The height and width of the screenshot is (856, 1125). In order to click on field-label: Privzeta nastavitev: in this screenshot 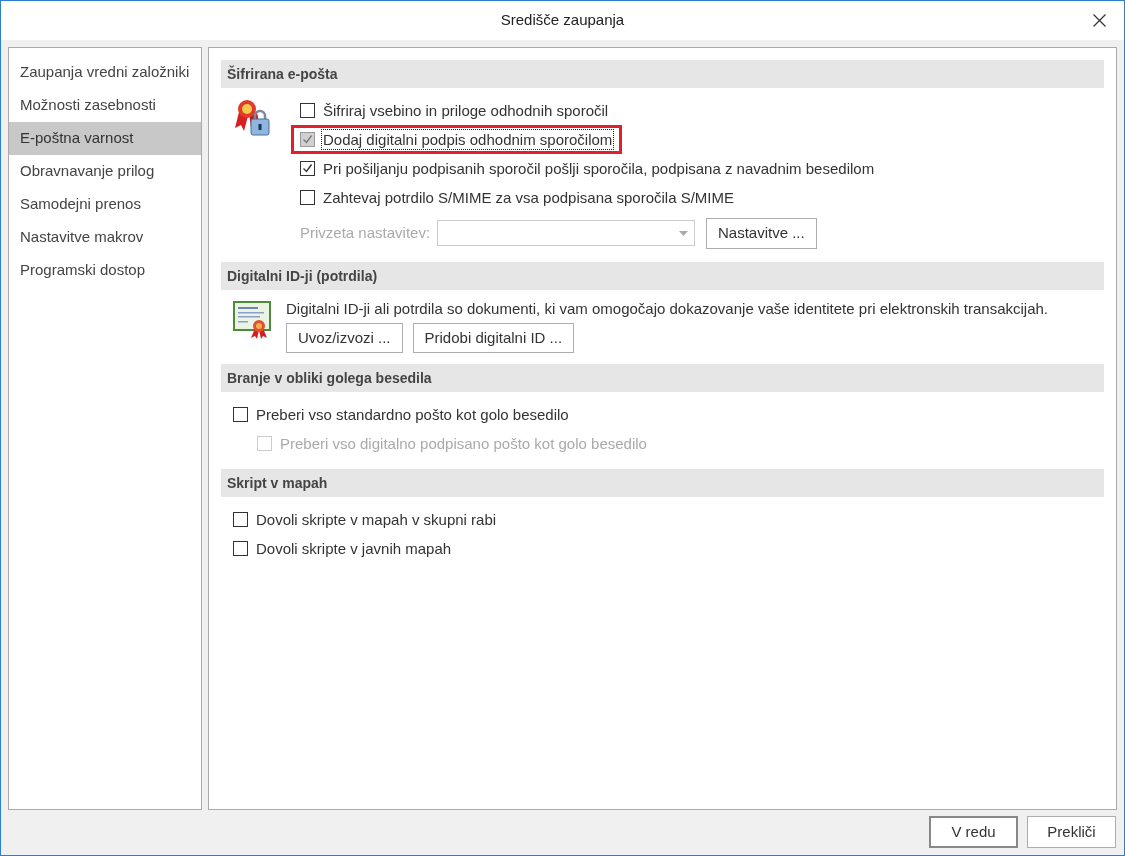, I will do `click(366, 232)`.